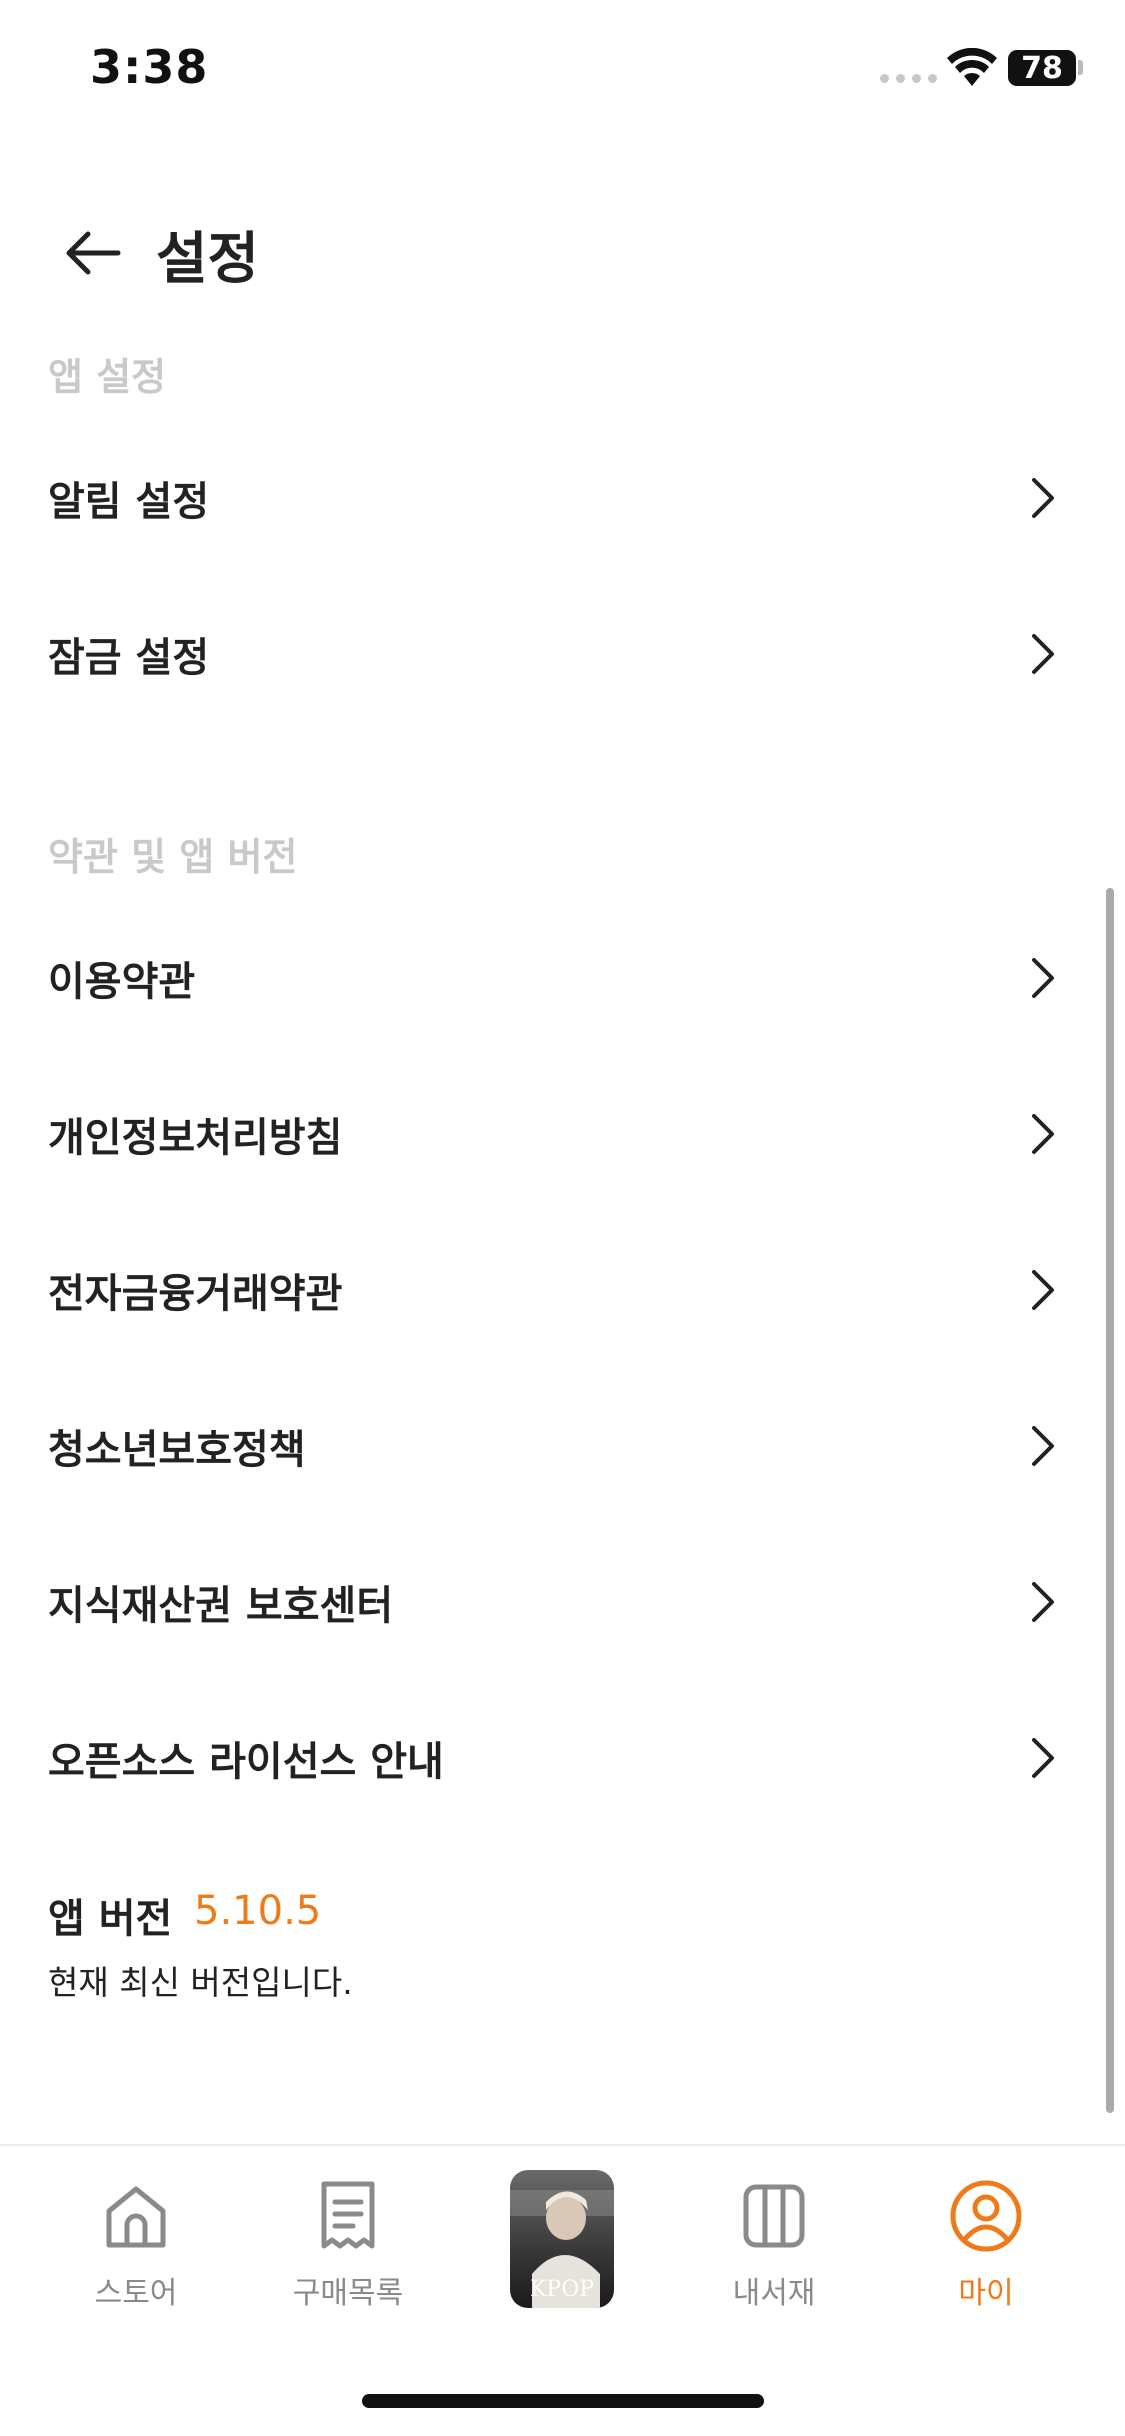  Describe the element at coordinates (246, 1762) in the screenshot. I see `row-label: 오픈소스 라이선스 안내` at that location.